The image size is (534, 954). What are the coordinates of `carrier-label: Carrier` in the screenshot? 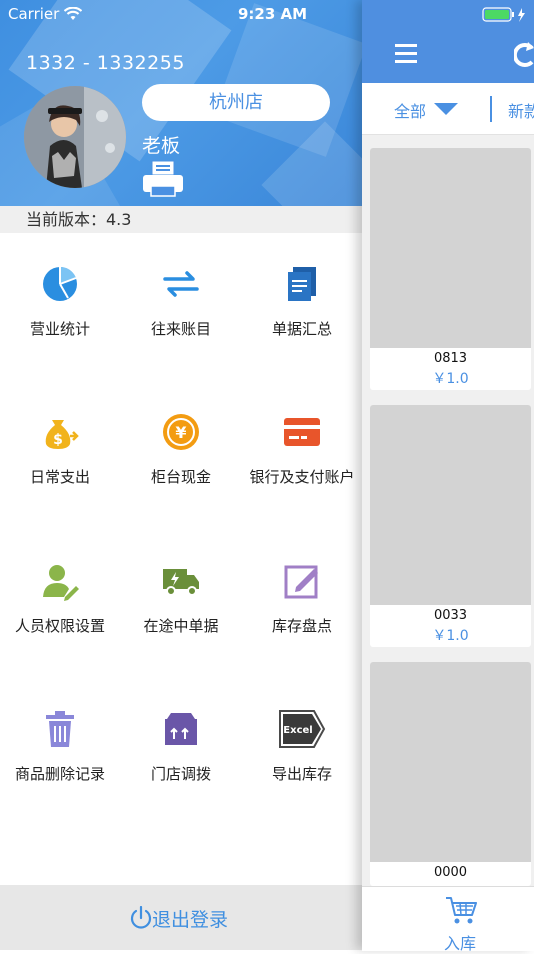 It's located at (34, 14).